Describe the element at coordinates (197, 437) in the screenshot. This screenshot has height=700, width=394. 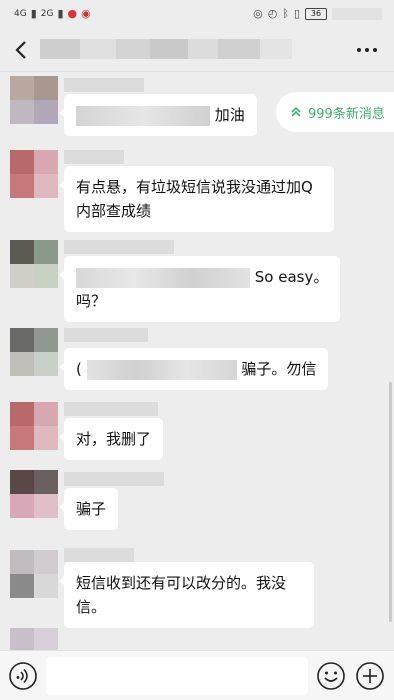
I see `list-item: 对，我删了` at that location.